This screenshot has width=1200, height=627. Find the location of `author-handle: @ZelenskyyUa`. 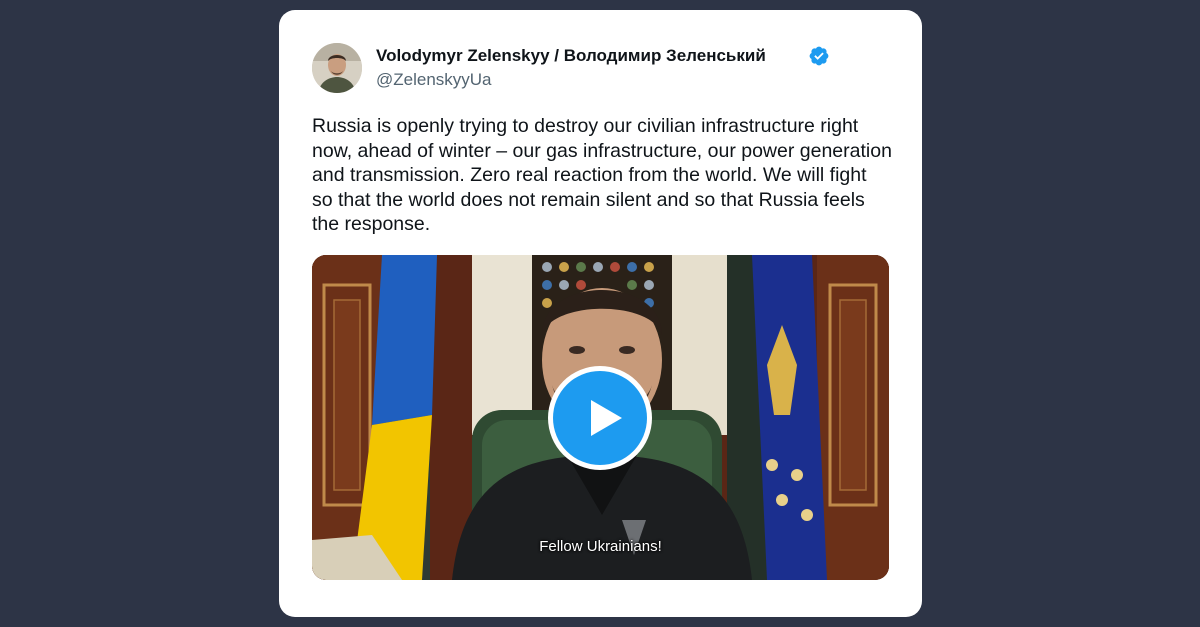

author-handle: @ZelenskyyUa is located at coordinates (434, 80).